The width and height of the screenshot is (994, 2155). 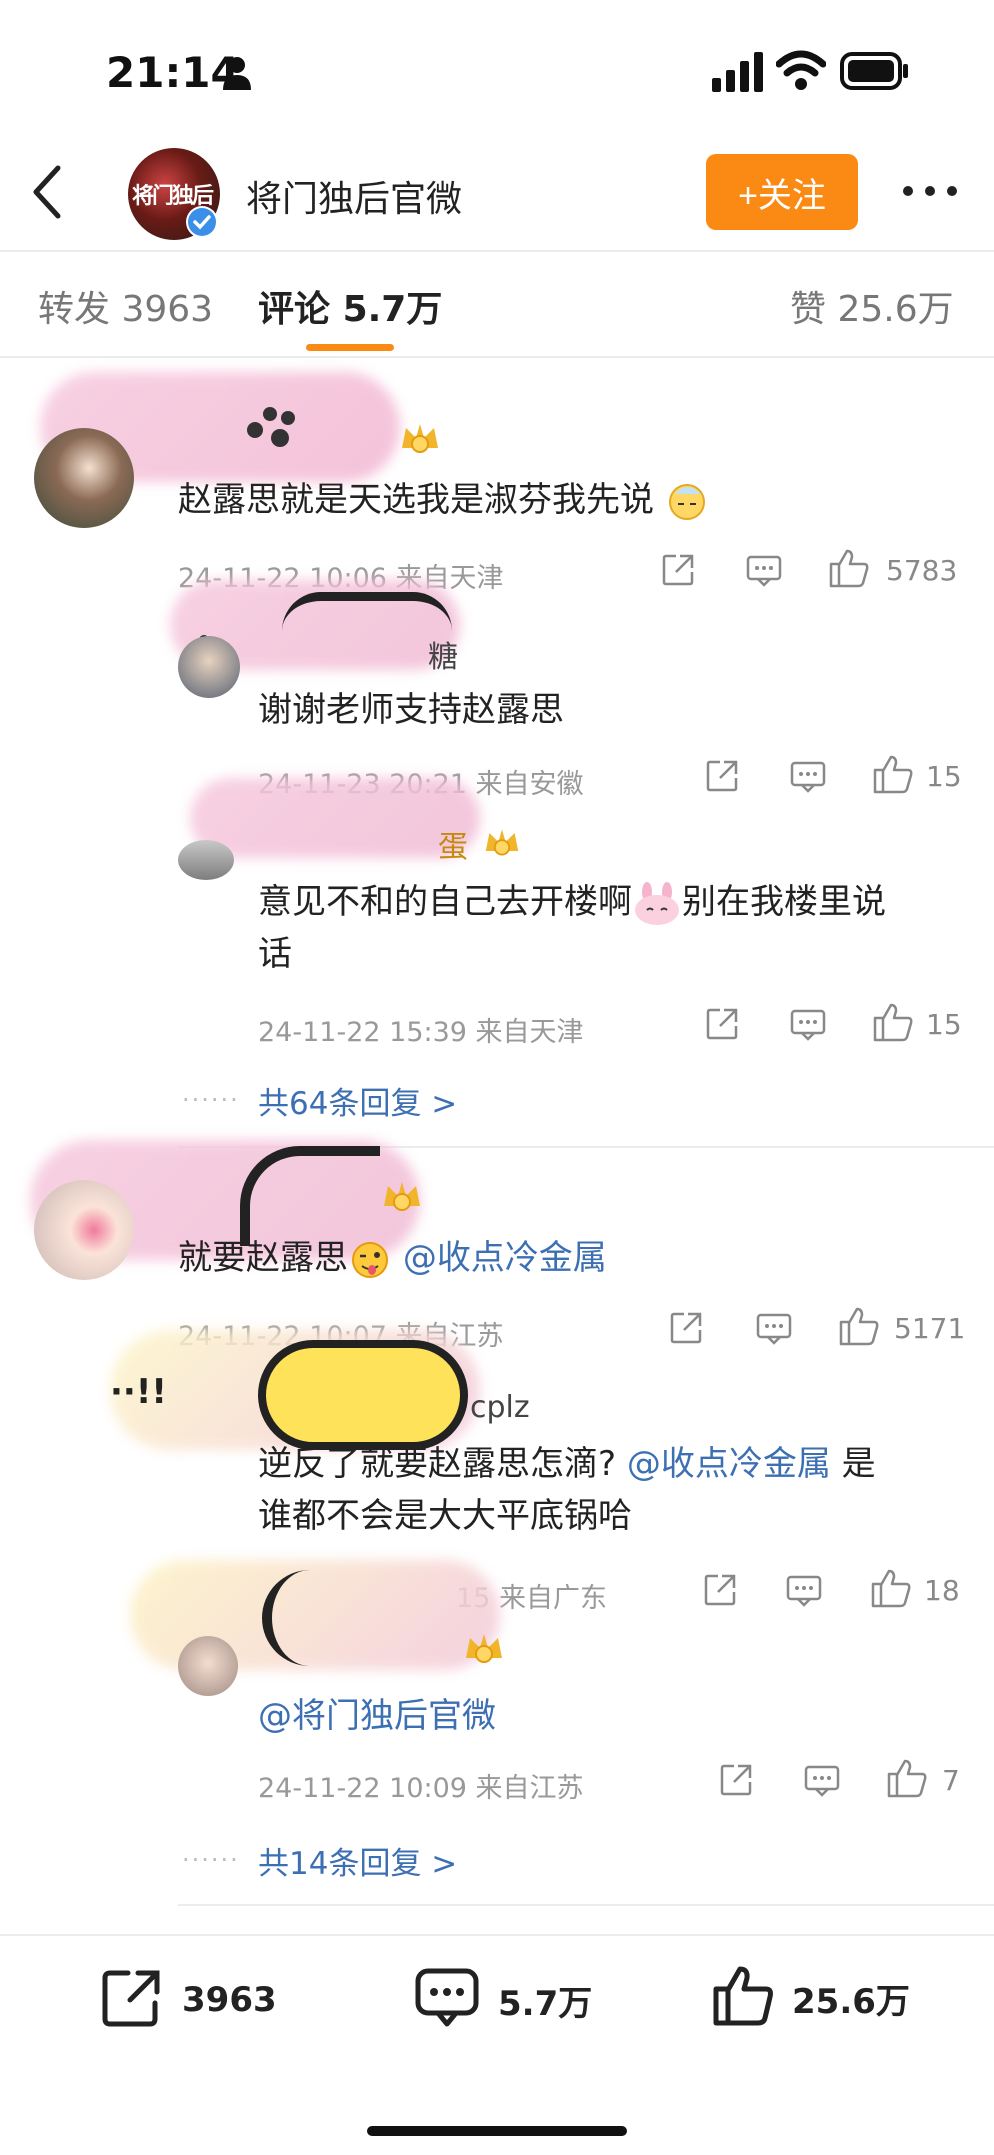 I want to click on bottom-bar-divider, so click(x=497, y=1935).